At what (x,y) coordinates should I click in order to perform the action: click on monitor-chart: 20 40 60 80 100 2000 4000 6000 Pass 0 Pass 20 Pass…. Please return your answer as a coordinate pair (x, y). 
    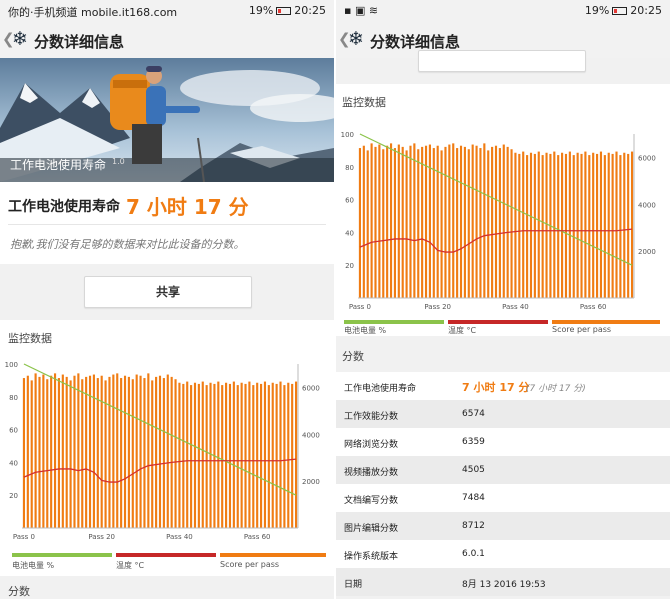
    Looking at the image, I should click on (498, 221).